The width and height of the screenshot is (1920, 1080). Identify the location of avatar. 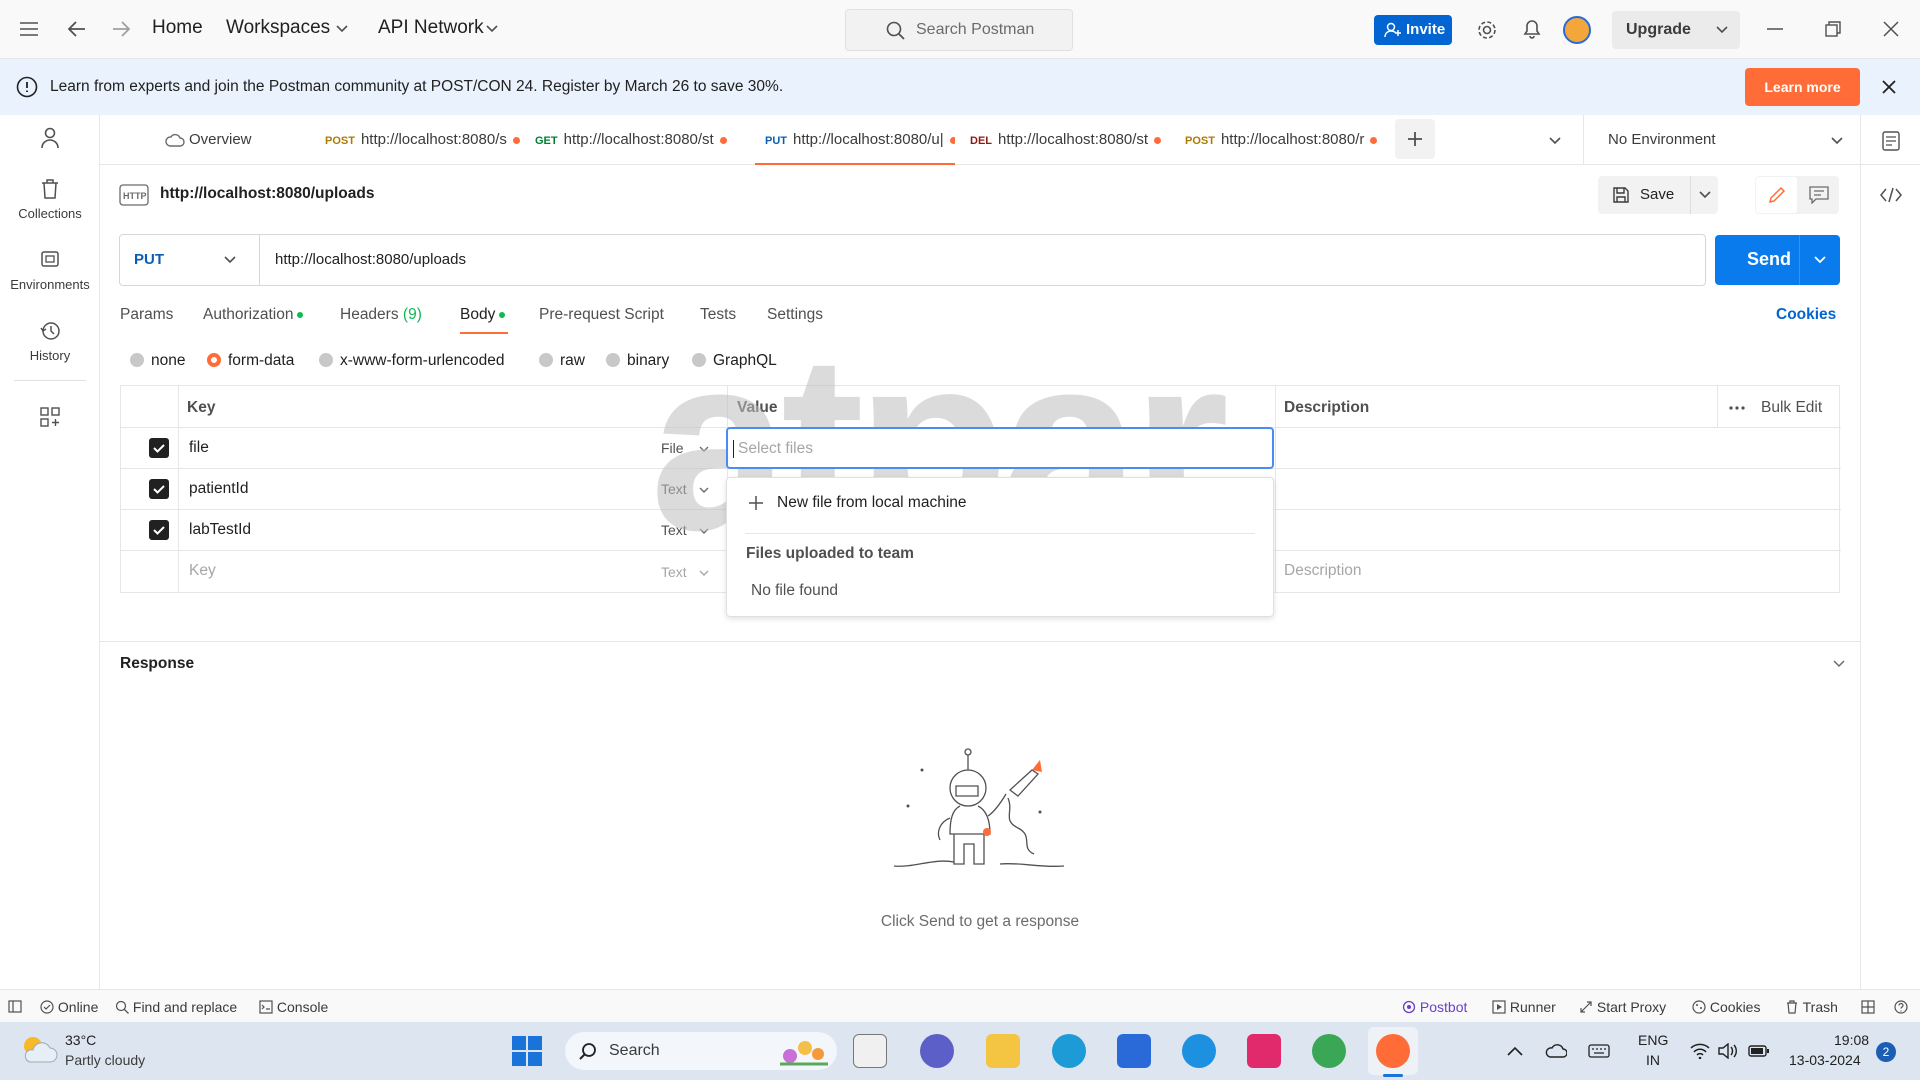
(1577, 30).